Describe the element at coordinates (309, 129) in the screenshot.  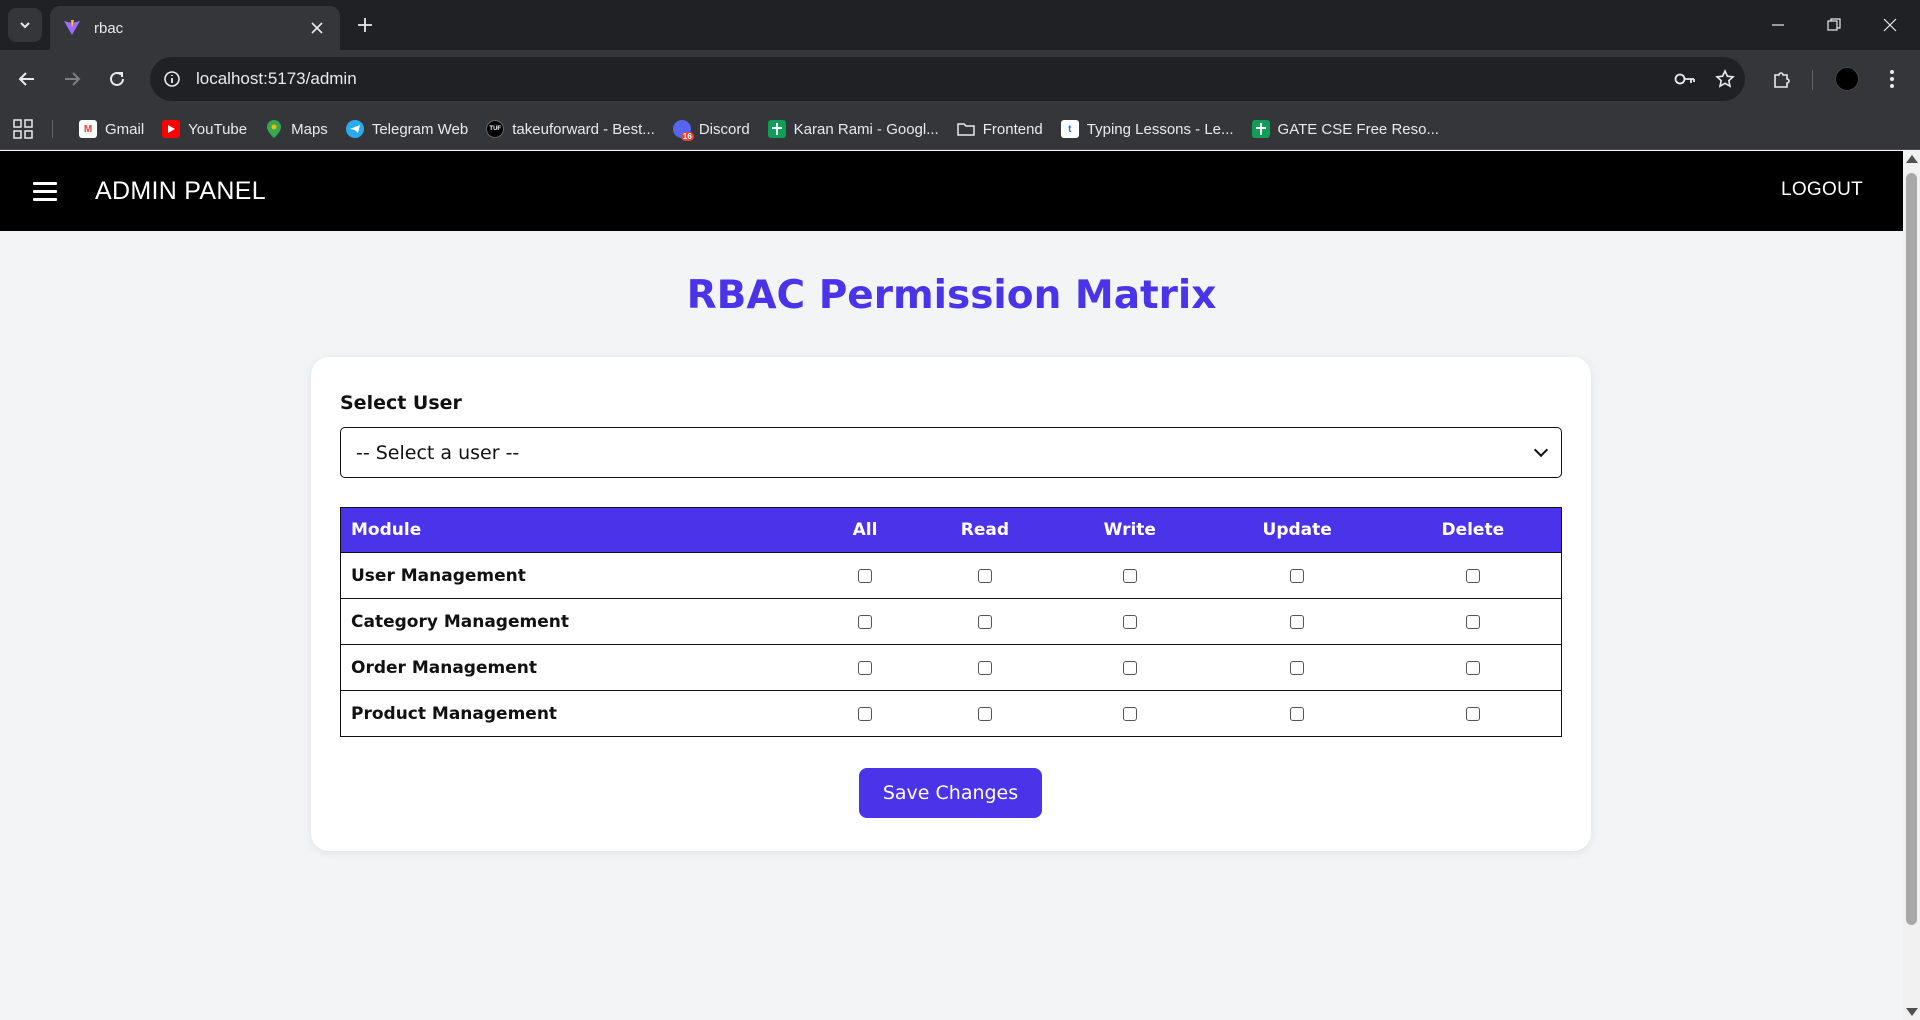
I see `bookmark-label: Maps` at that location.